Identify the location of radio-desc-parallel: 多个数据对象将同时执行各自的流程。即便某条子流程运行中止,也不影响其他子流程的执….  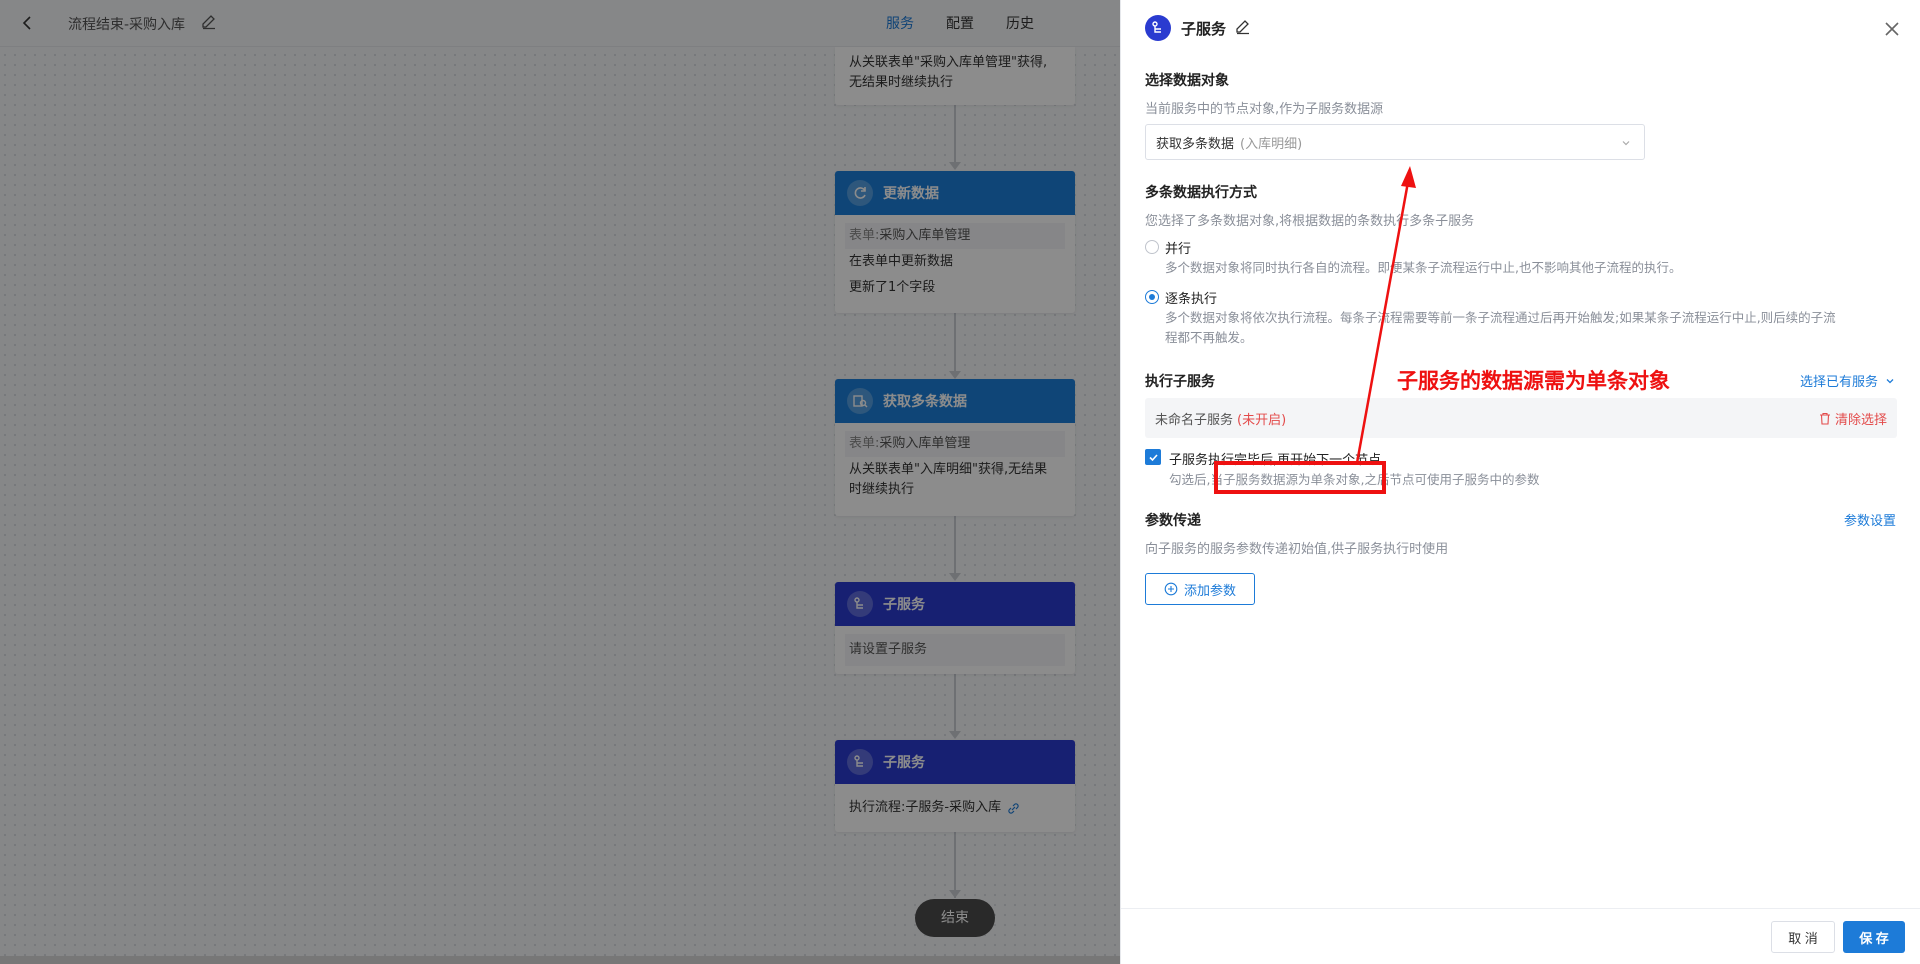
(1423, 267).